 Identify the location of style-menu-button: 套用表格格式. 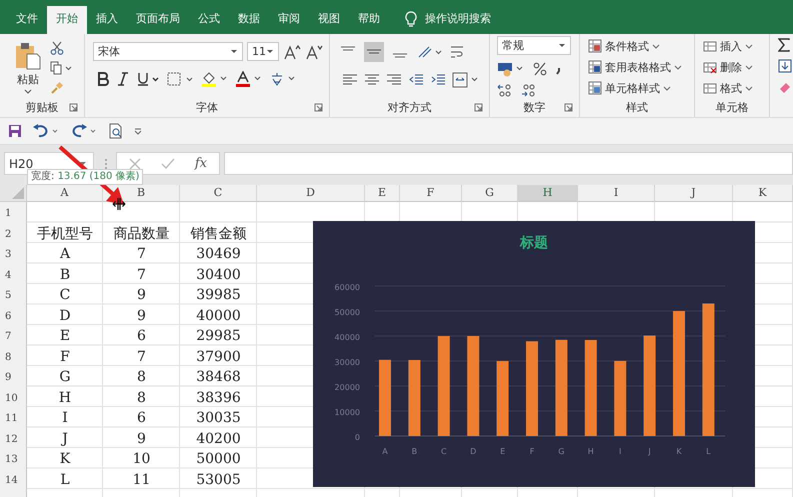
(638, 67).